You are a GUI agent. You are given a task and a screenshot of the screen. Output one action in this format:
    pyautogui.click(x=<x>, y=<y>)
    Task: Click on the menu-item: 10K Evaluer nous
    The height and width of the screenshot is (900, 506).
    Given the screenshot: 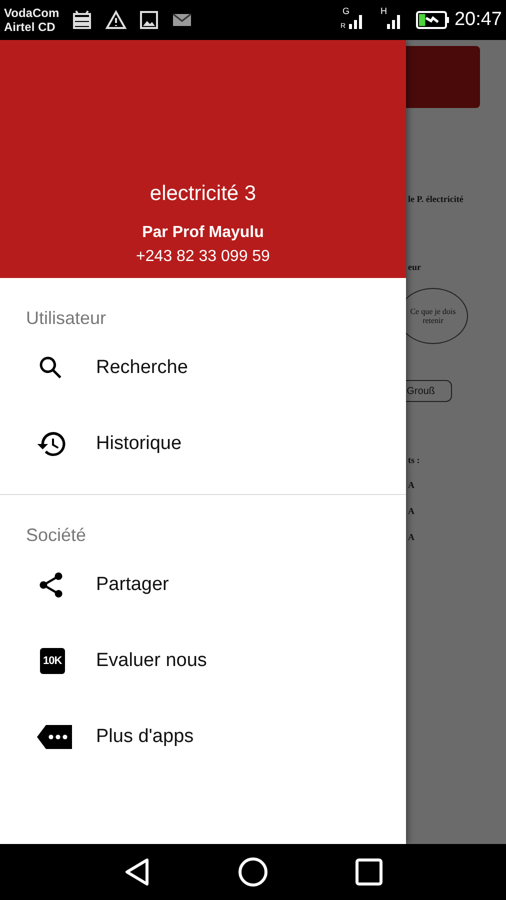 What is the action you would take?
    pyautogui.click(x=203, y=661)
    